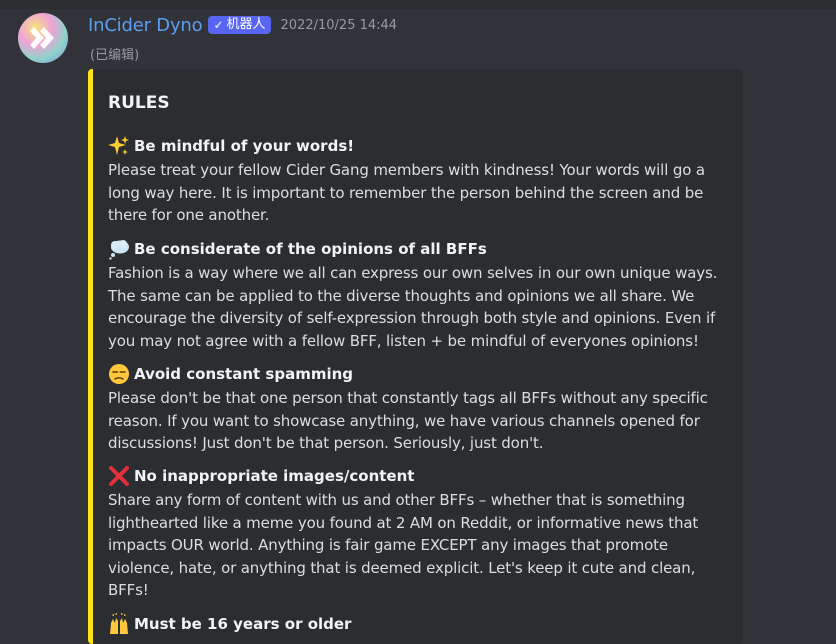 This screenshot has width=836, height=644. I want to click on timestamp: 2022/10/25 14:44, so click(339, 25).